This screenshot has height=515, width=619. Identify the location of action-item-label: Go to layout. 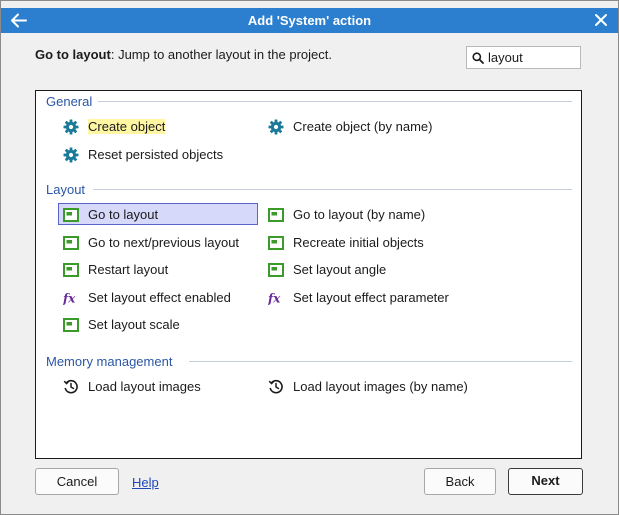
(123, 214).